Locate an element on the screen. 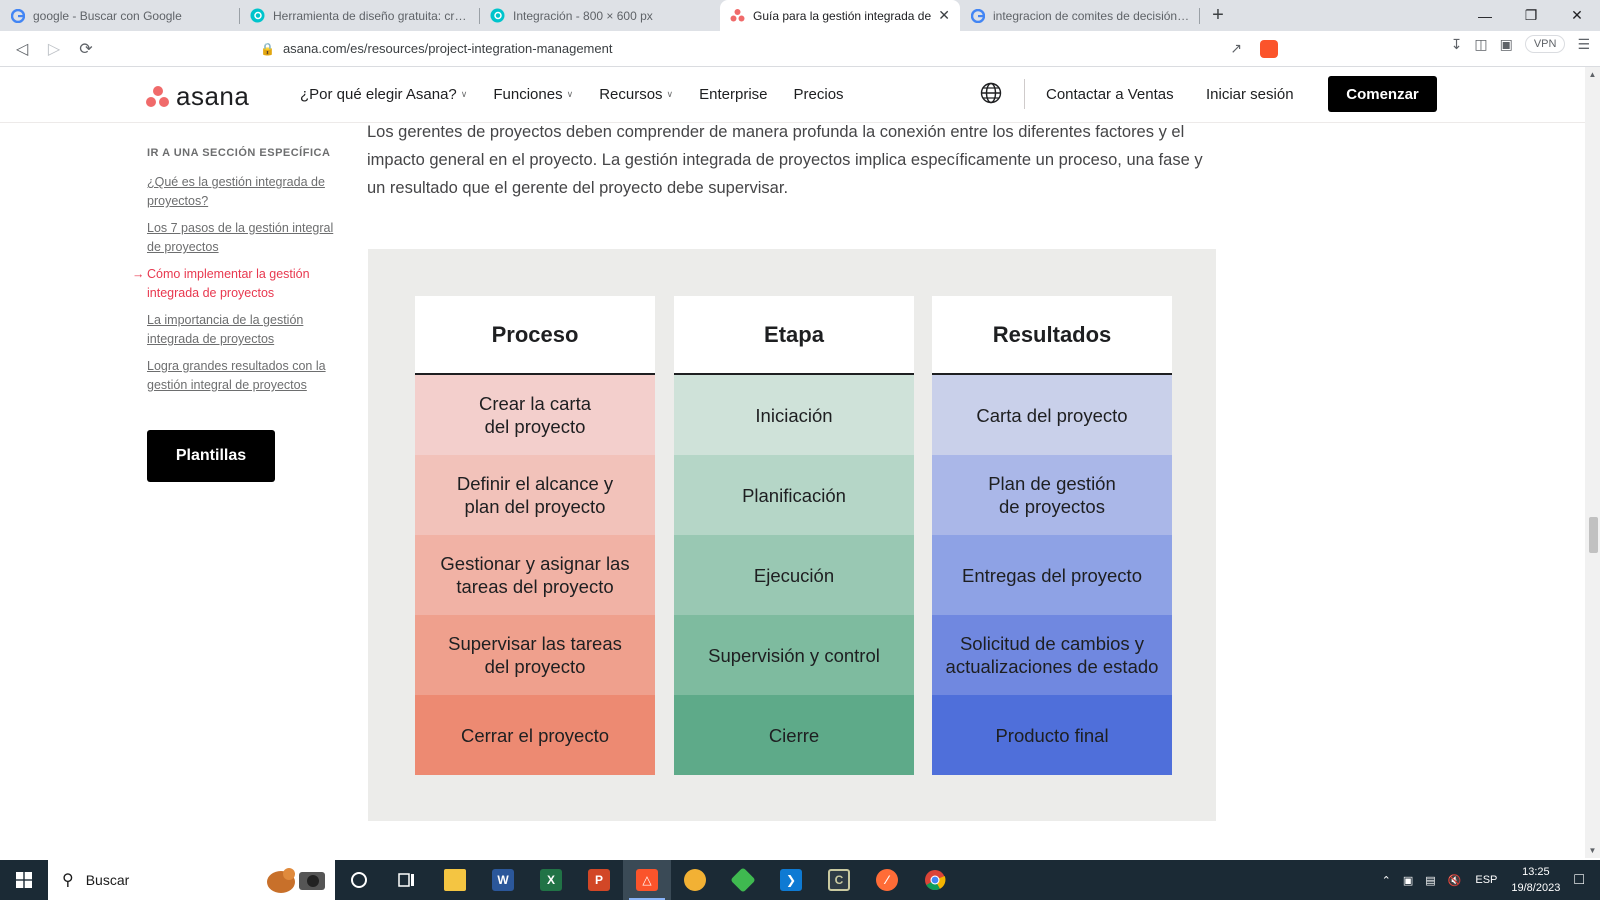 This screenshot has width=1600, height=900. cell-text: Producto final is located at coordinates (1052, 735).